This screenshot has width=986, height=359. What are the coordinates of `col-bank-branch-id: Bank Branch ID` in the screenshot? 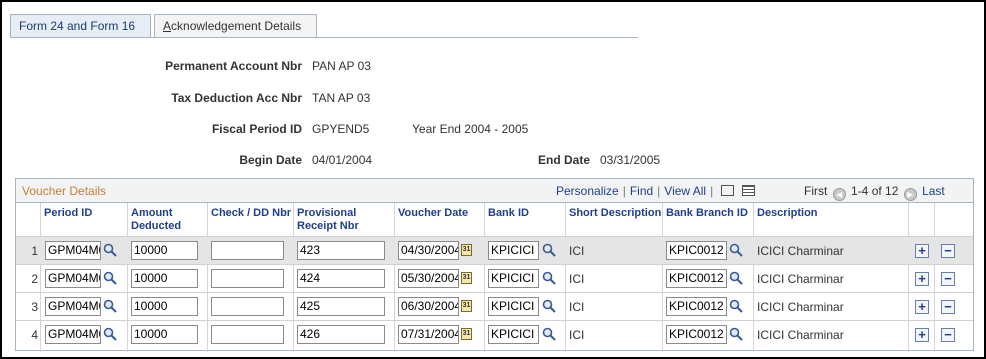 It's located at (707, 221).